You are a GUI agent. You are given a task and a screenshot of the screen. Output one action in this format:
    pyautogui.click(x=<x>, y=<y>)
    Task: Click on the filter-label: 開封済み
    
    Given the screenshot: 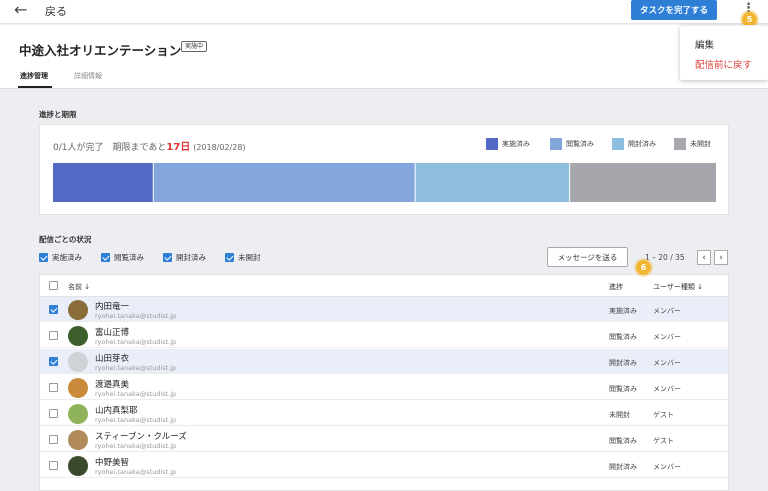 What is the action you would take?
    pyautogui.click(x=191, y=257)
    